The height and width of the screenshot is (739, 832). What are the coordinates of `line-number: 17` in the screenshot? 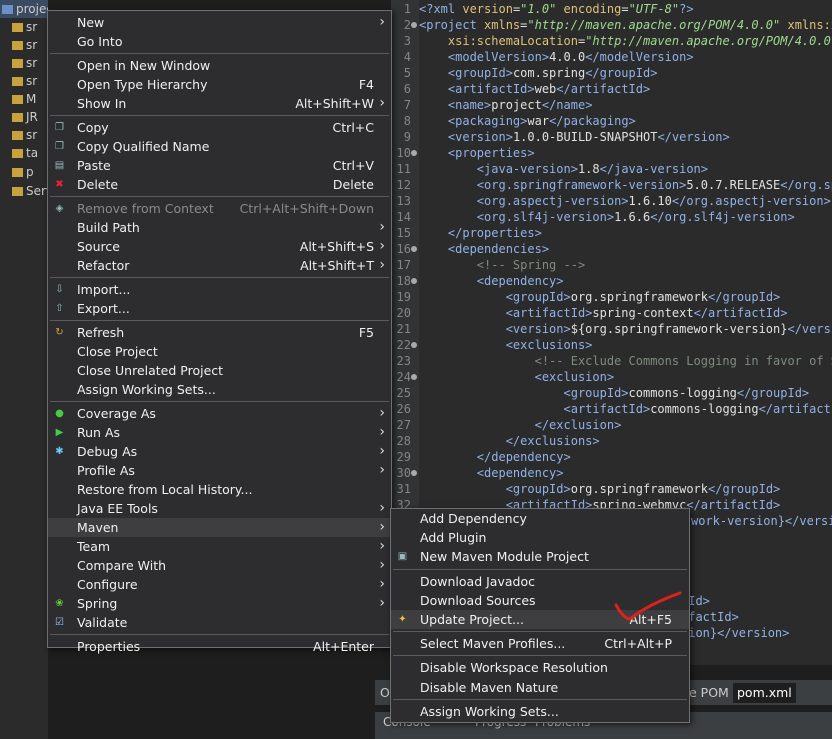 It's located at (403, 265).